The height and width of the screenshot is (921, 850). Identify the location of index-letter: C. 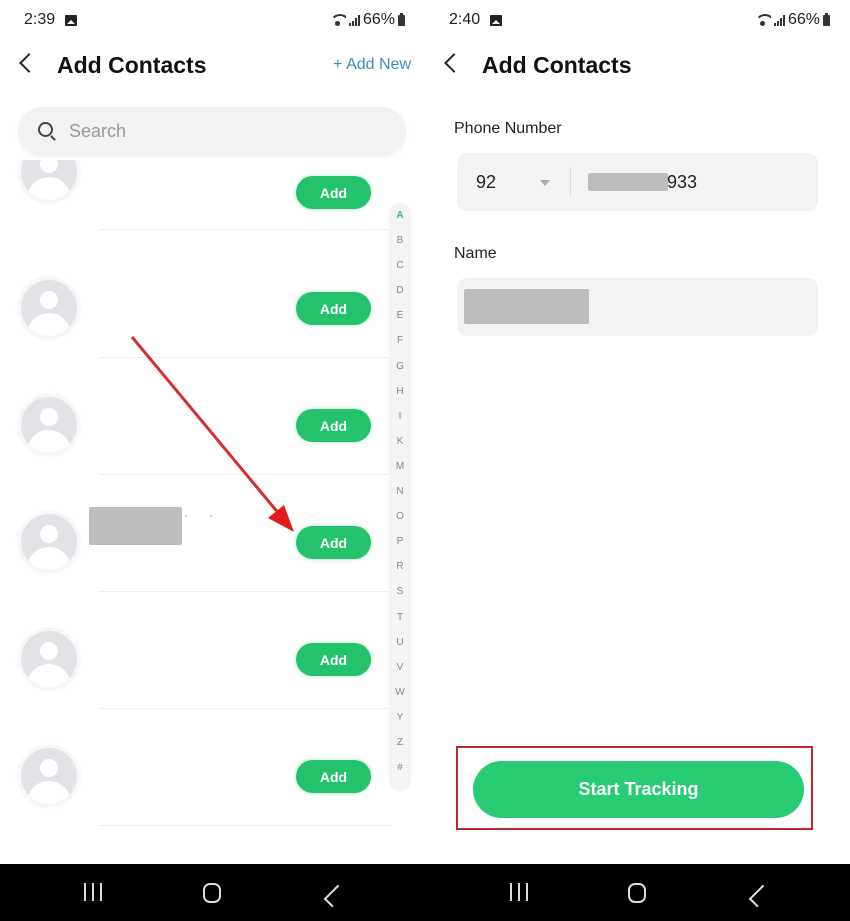
(400, 265).